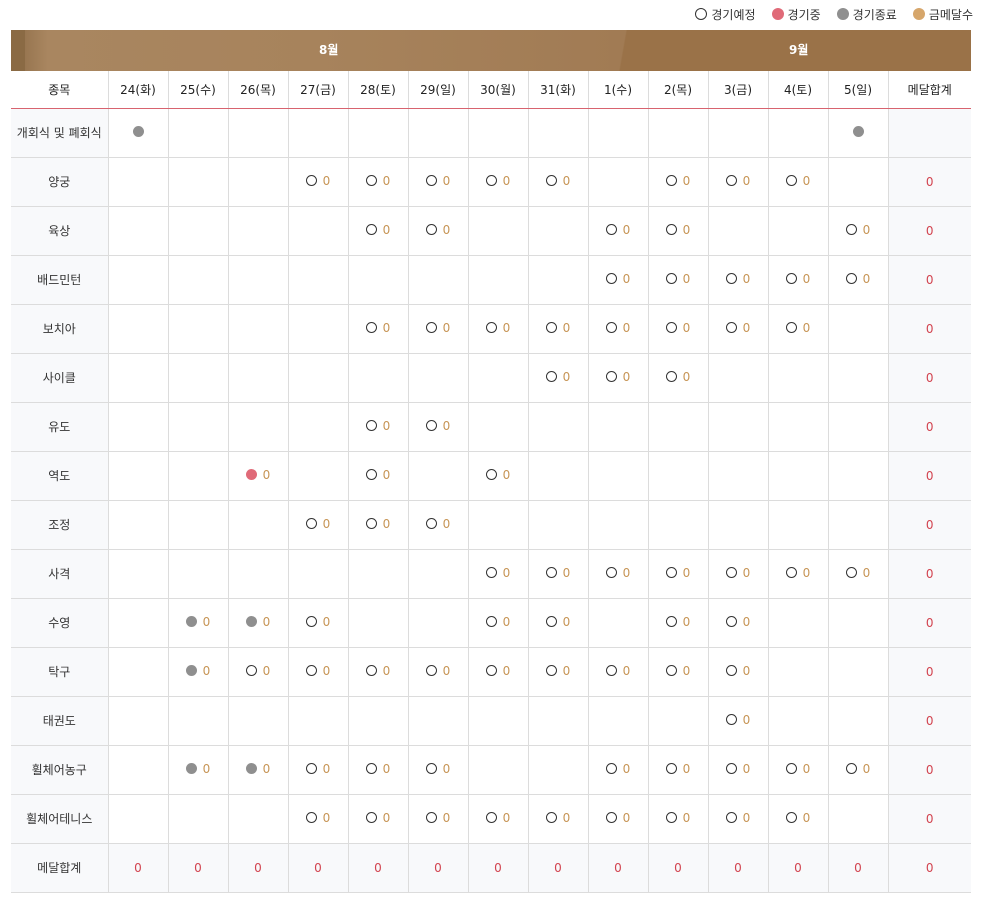 This screenshot has height=907, width=987. Describe the element at coordinates (138, 131) in the screenshot. I see `event-done` at that location.